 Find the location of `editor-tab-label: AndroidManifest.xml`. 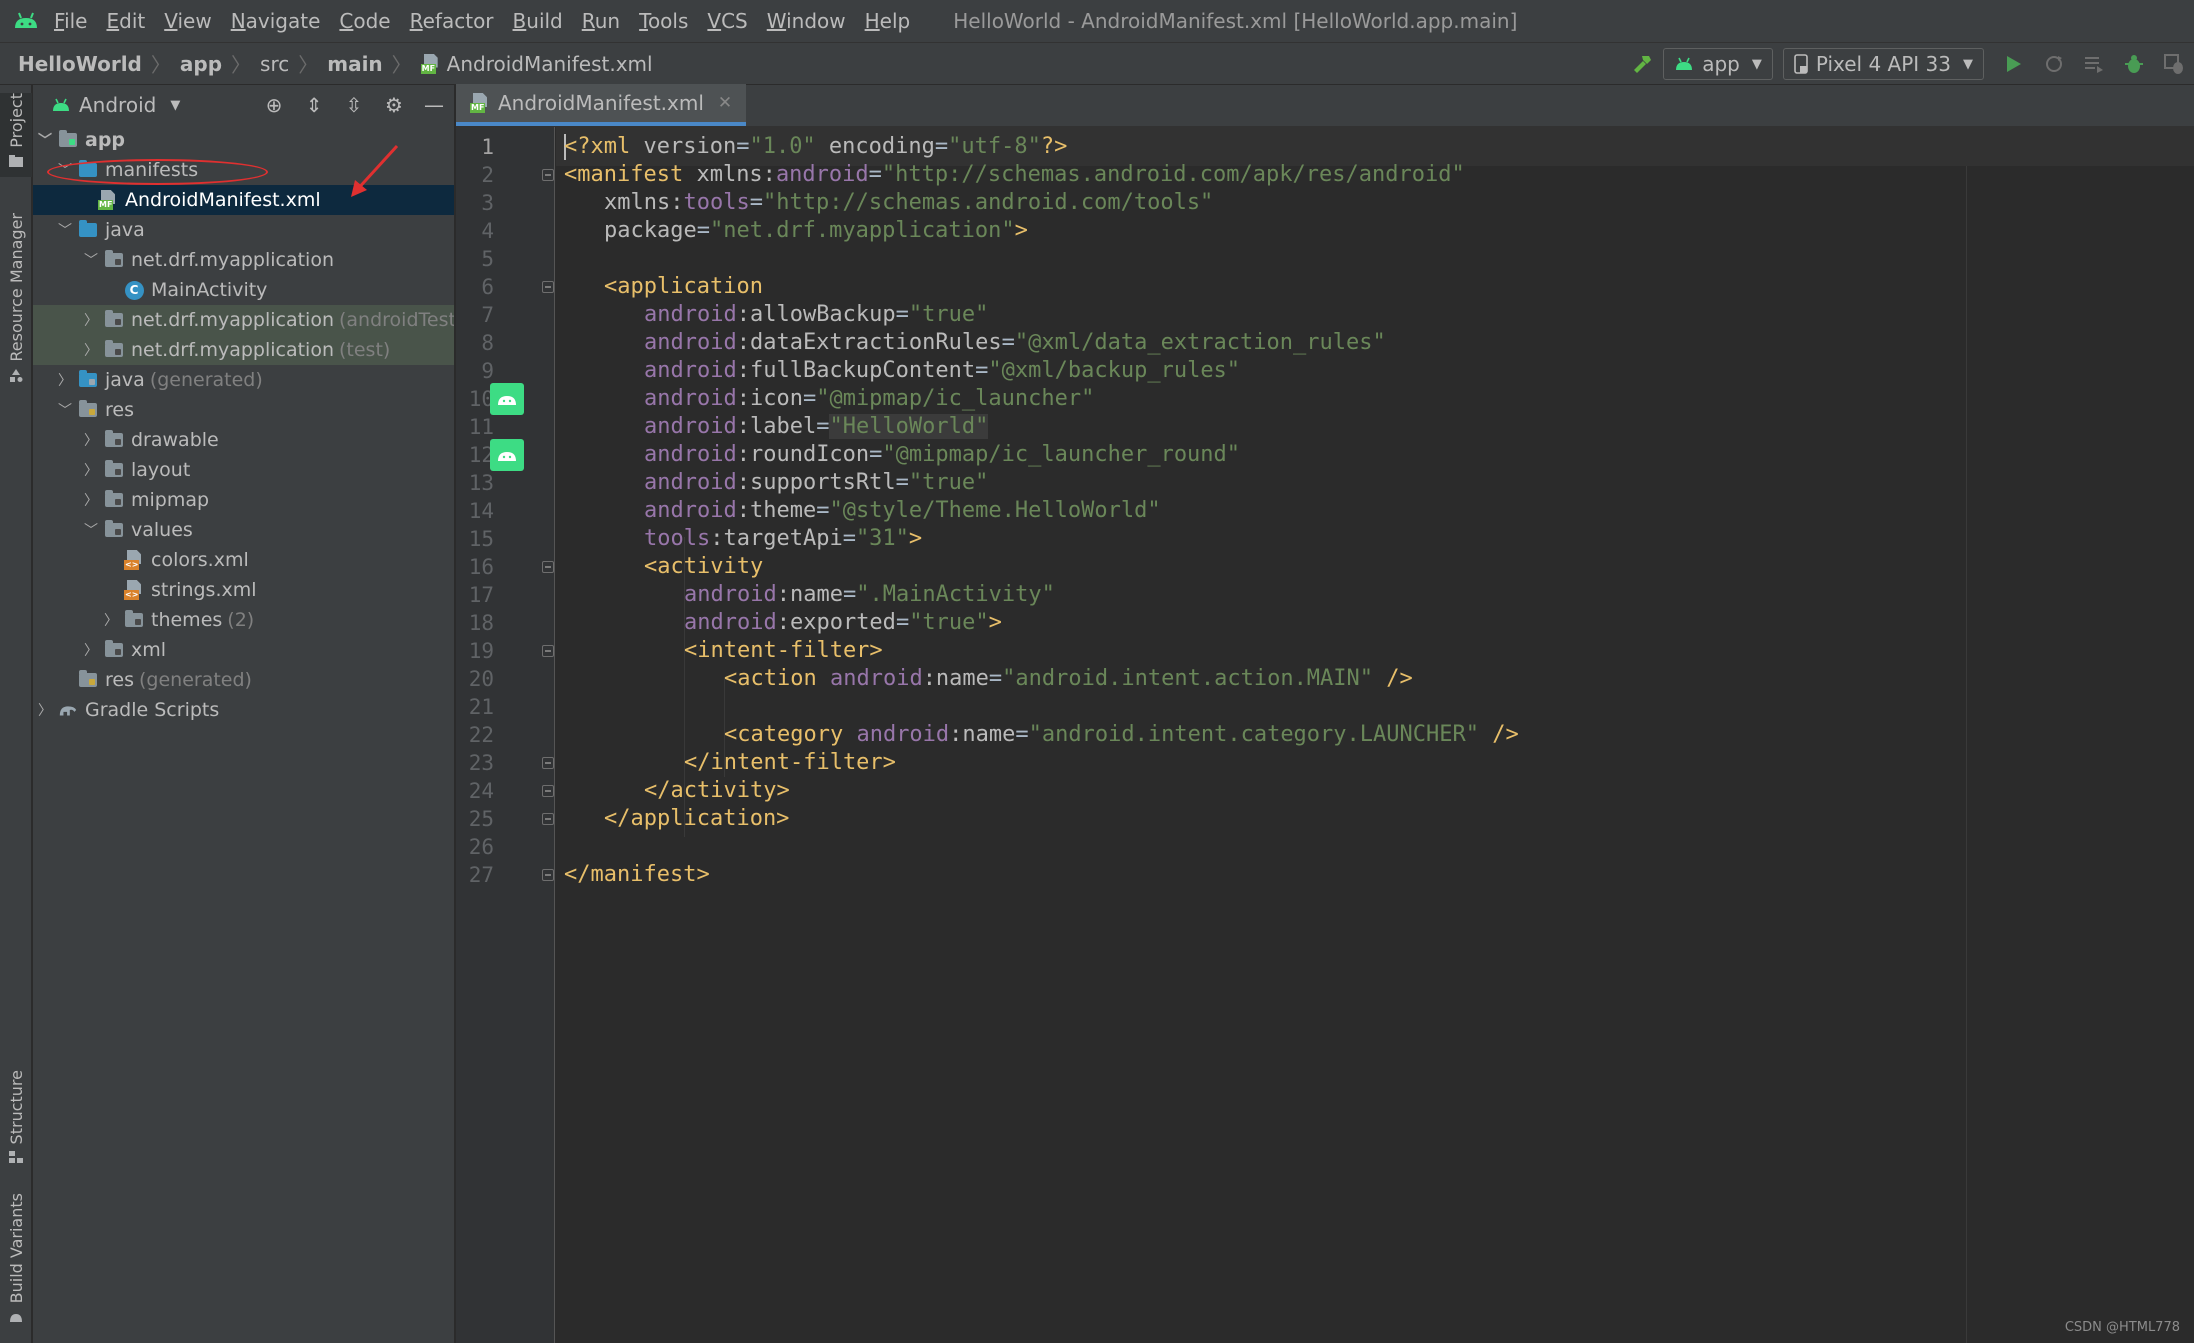

editor-tab-label: AndroidManifest.xml is located at coordinates (601, 103).